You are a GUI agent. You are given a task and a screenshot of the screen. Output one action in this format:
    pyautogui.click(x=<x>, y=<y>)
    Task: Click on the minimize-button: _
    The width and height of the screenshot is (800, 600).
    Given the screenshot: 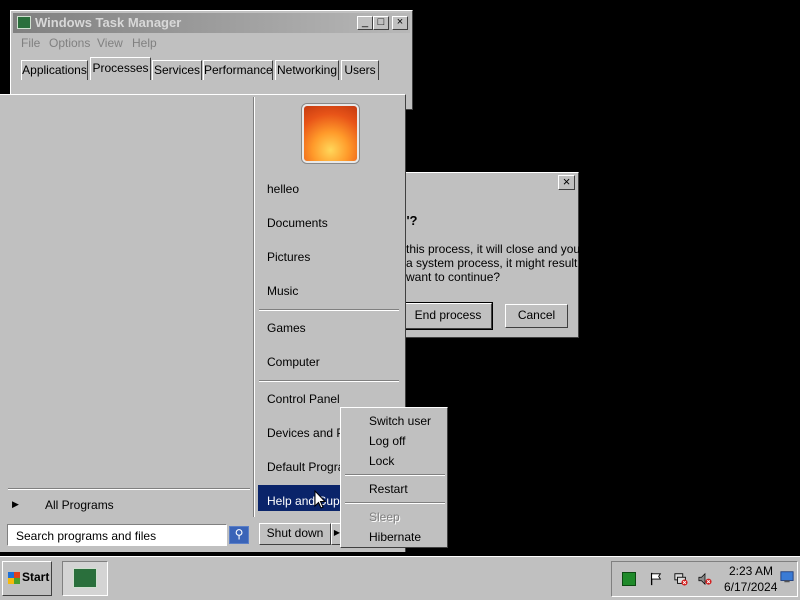 What is the action you would take?
    pyautogui.click(x=365, y=23)
    